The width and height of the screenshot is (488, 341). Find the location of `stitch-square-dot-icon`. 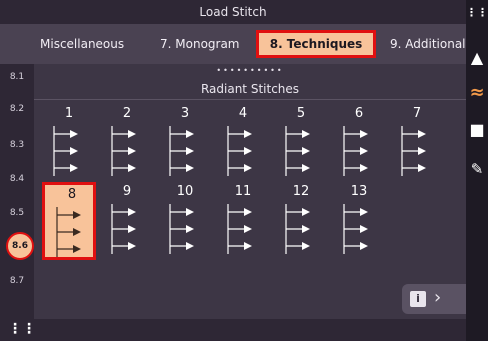

stitch-square-dot-icon is located at coordinates (123, 229).